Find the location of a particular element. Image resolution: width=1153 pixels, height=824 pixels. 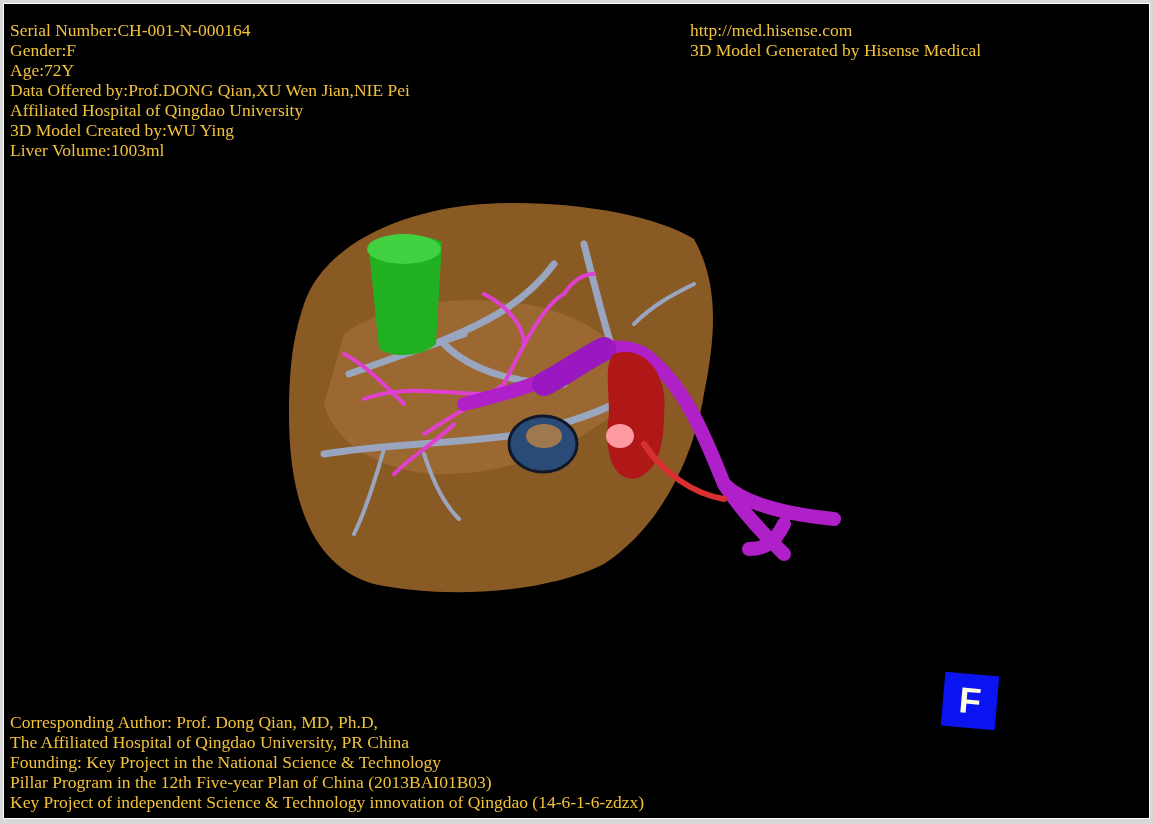

info-text: Corresponding Author: Prof. Dong Qian, MD, Ph.D, is located at coordinates (194, 722).